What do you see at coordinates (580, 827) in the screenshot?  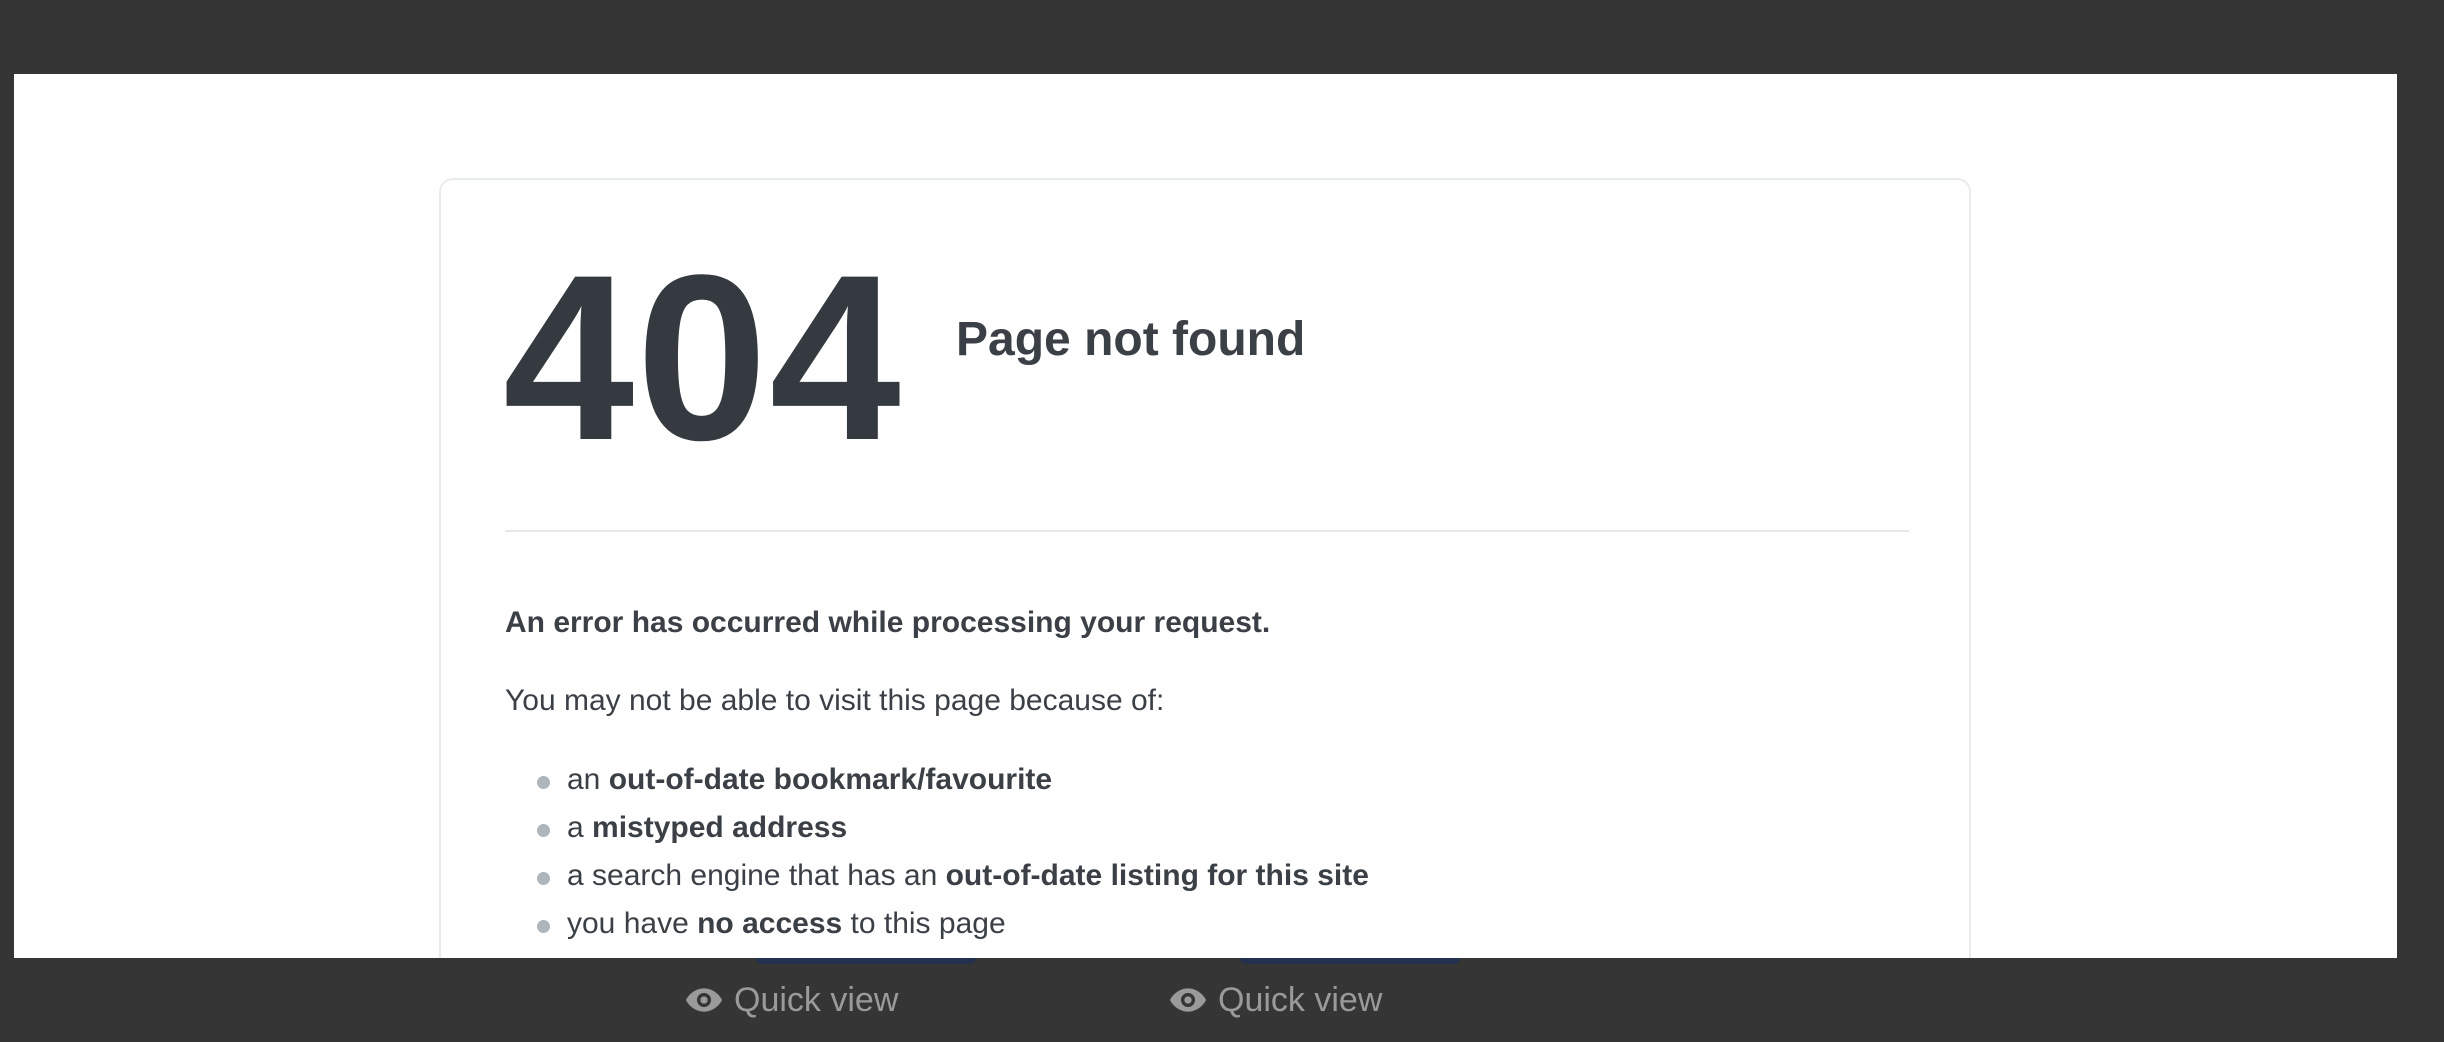 I see `reason-text: a` at bounding box center [580, 827].